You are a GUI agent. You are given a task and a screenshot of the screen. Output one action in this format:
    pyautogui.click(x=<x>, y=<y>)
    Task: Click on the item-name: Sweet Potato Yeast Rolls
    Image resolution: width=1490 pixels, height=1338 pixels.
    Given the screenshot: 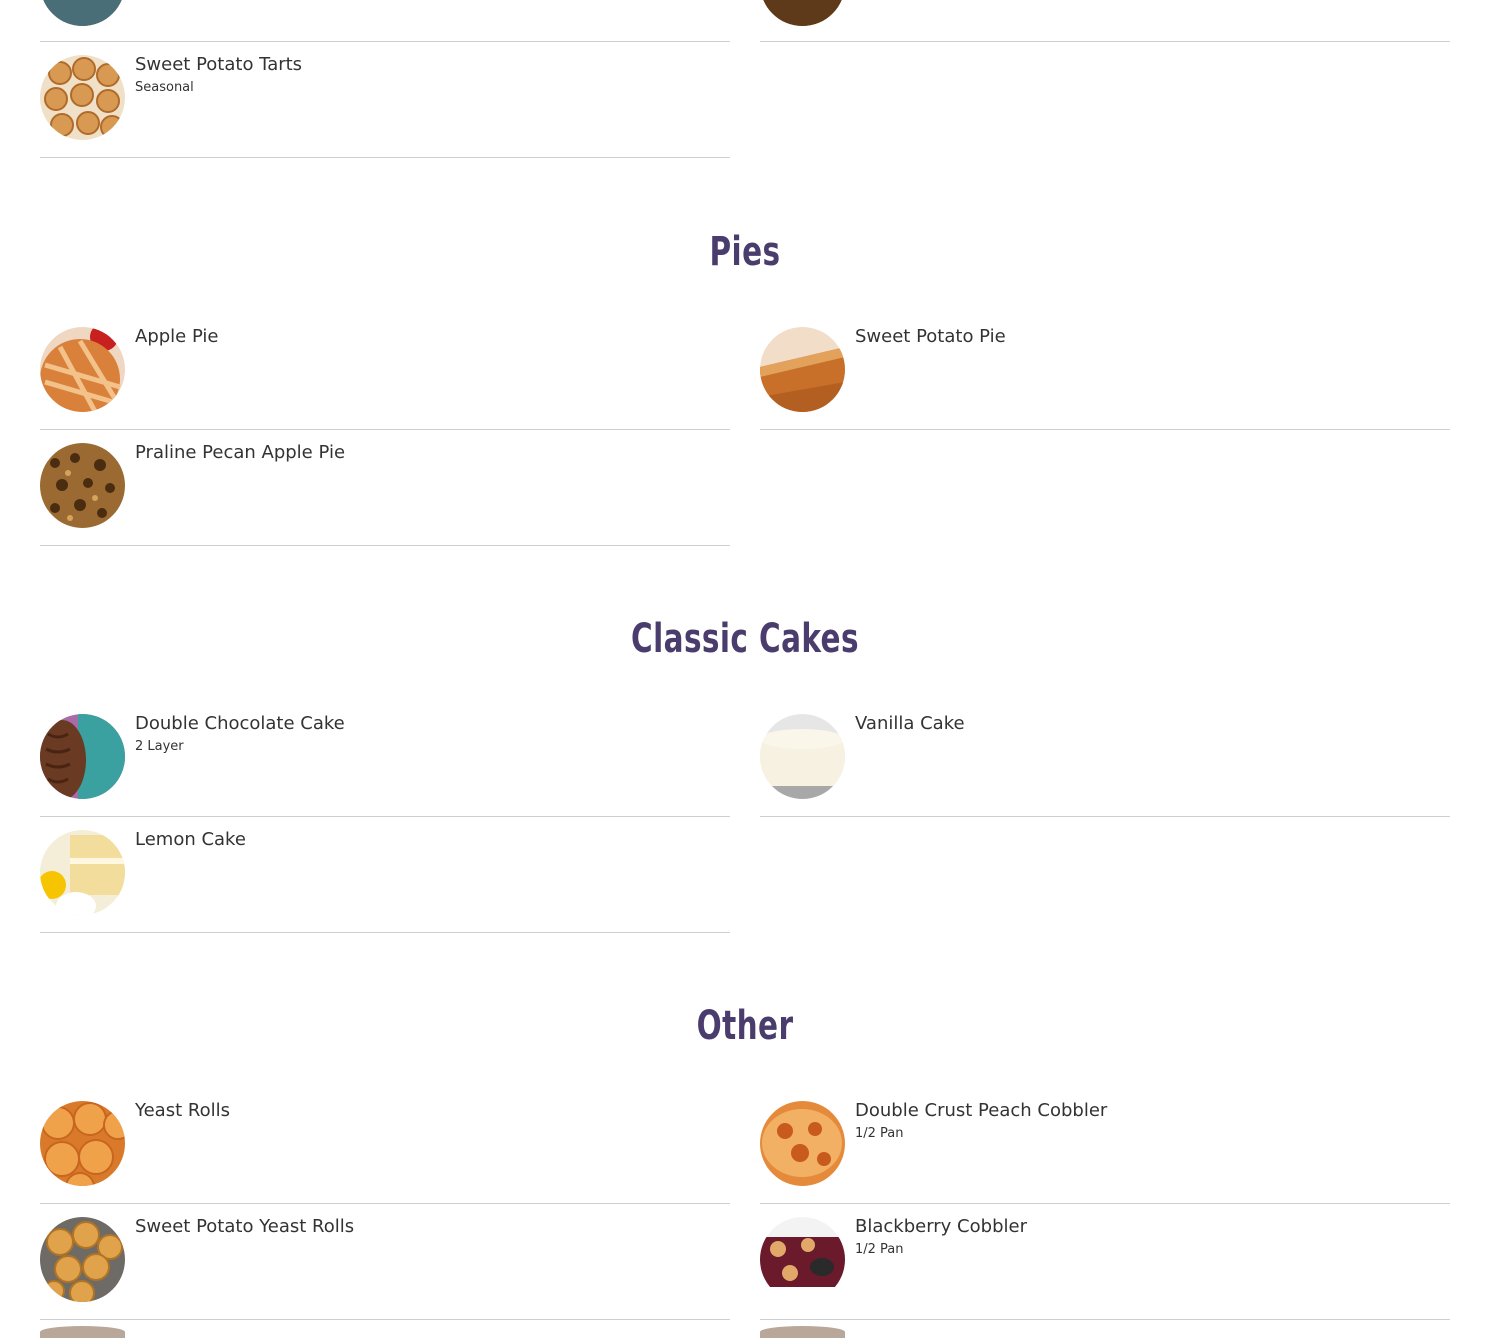 What is the action you would take?
    pyautogui.click(x=245, y=1226)
    